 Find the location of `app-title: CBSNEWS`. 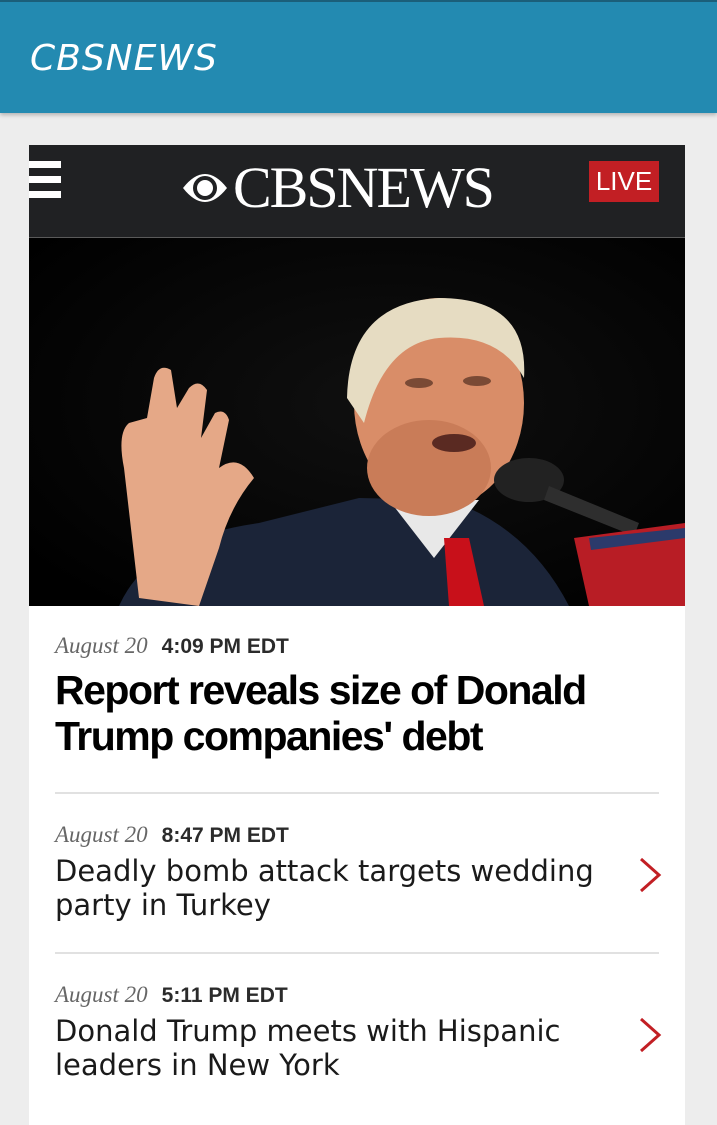

app-title: CBSNEWS is located at coordinates (124, 58).